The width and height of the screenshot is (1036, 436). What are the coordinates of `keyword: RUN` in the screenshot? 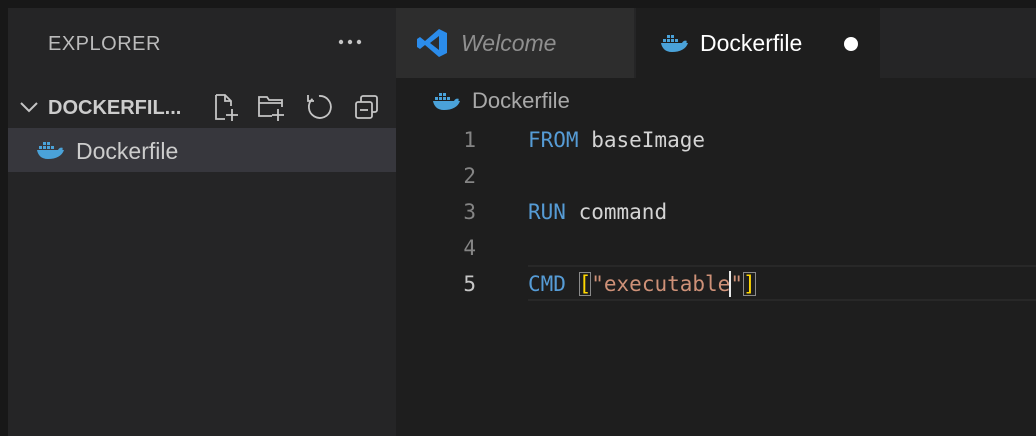 It's located at (547, 212).